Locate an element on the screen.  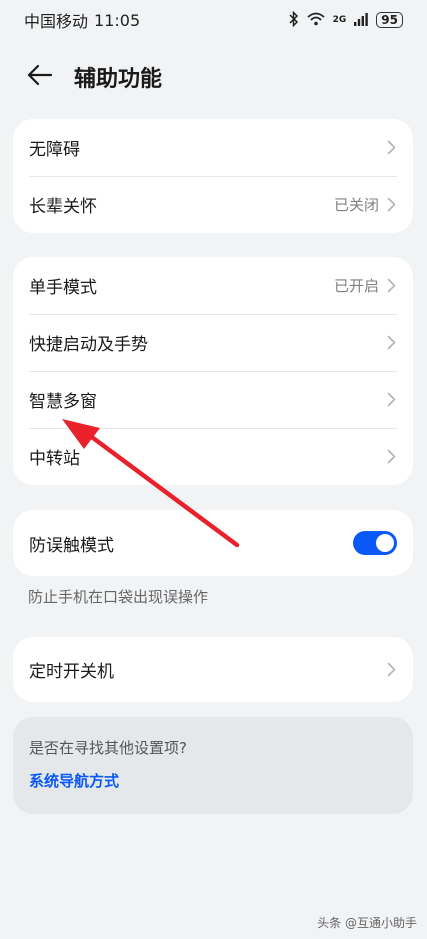
settings-group-schedule: 定时开关机 is located at coordinates (213, 669).